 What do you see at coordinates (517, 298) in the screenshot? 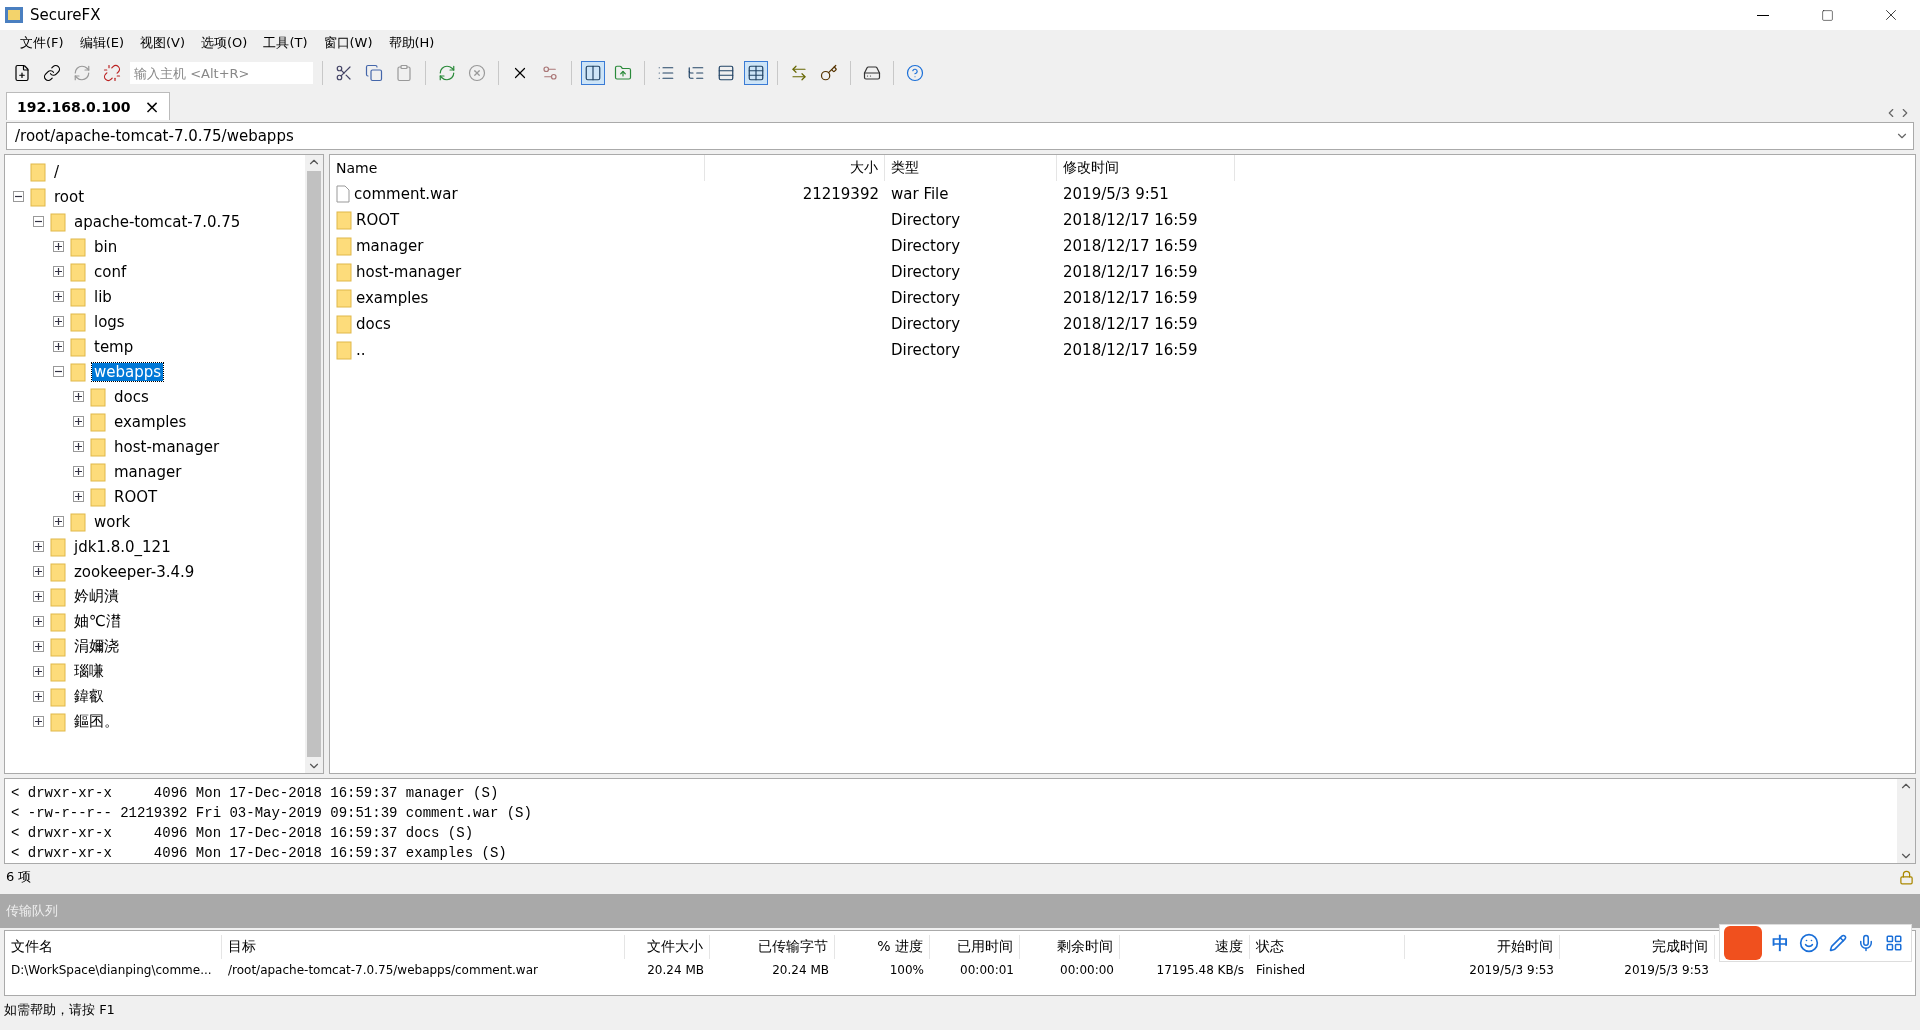
I see `file-name-cell: examples` at bounding box center [517, 298].